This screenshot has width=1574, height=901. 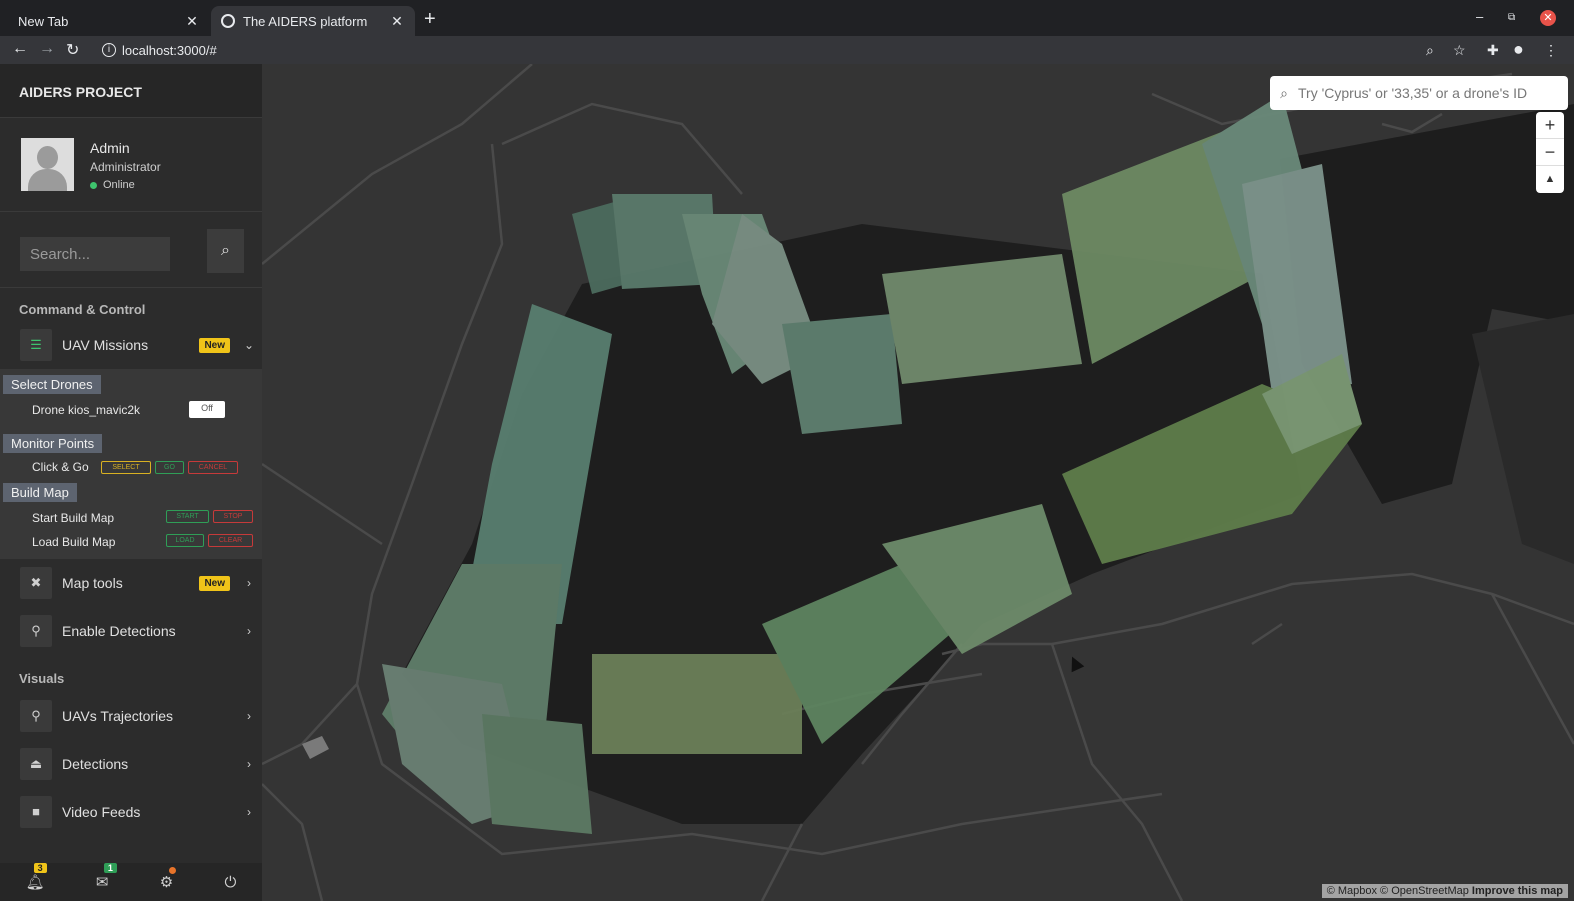 I want to click on extensions-icon: ✚, so click(x=1493, y=50).